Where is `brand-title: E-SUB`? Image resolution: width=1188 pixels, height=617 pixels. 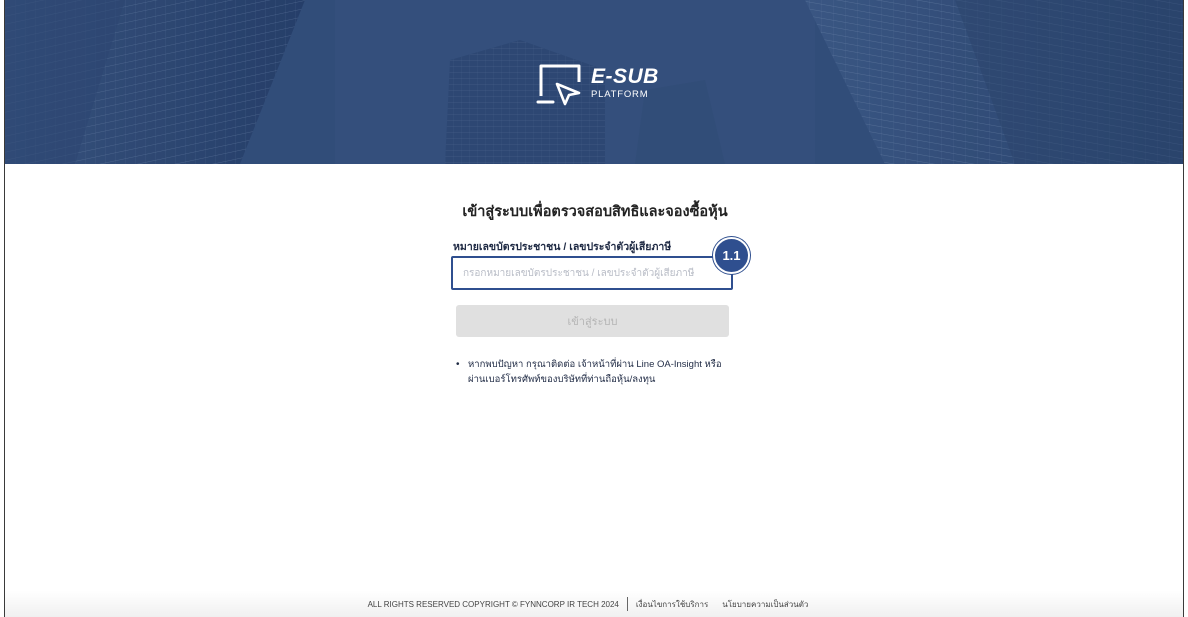 brand-title: E-SUB is located at coordinates (625, 76).